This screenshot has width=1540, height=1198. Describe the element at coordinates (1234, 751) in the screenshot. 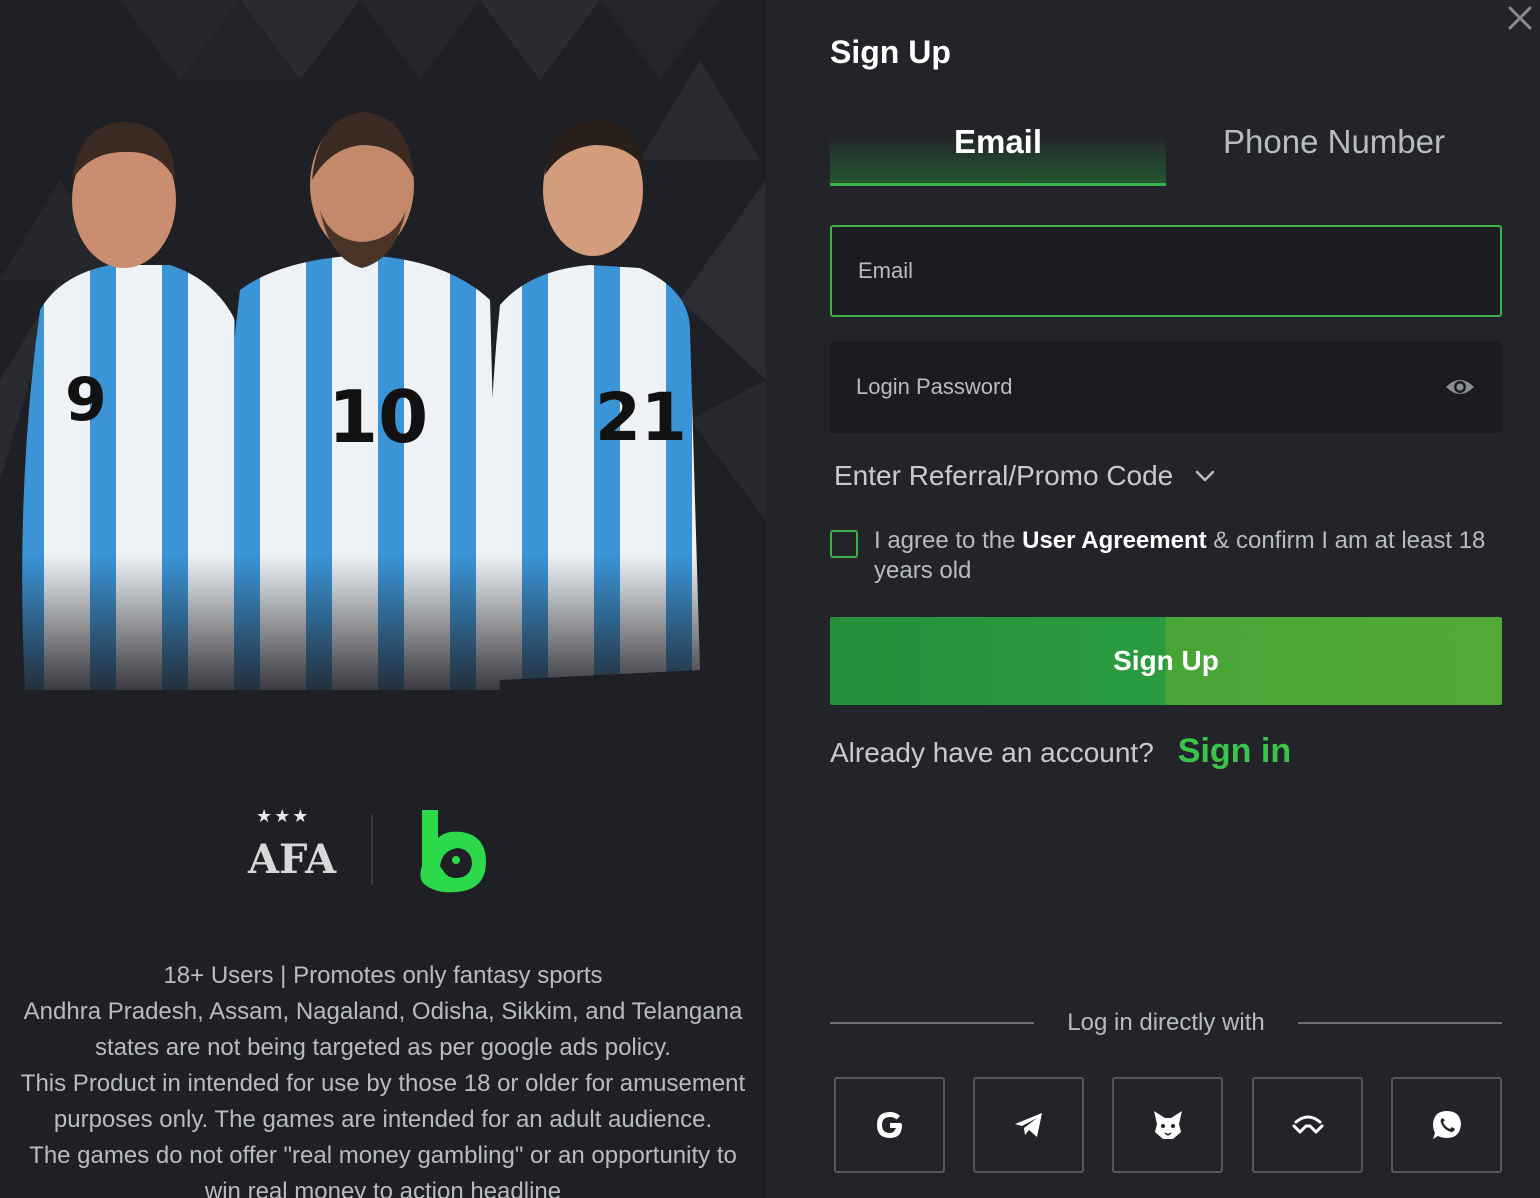

I see `signin-link: Sign in` at that location.